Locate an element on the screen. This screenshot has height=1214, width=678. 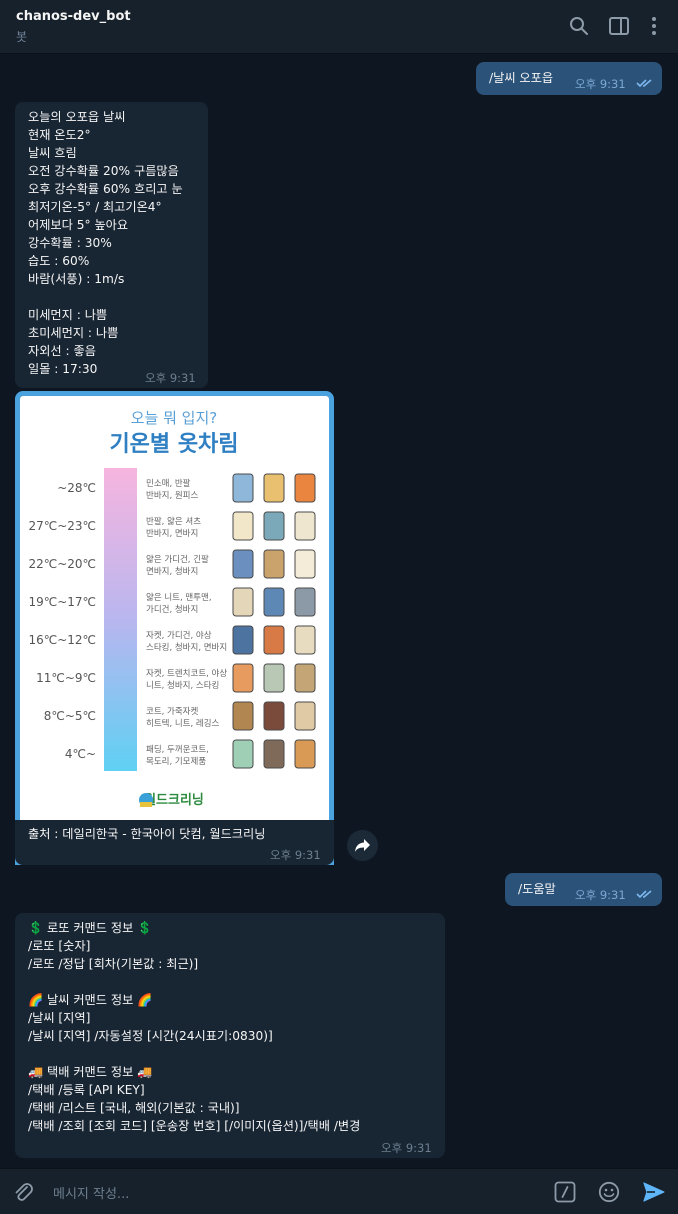
clothing-description: 반팔, 얇은 셔츠 is located at coordinates (173, 521).